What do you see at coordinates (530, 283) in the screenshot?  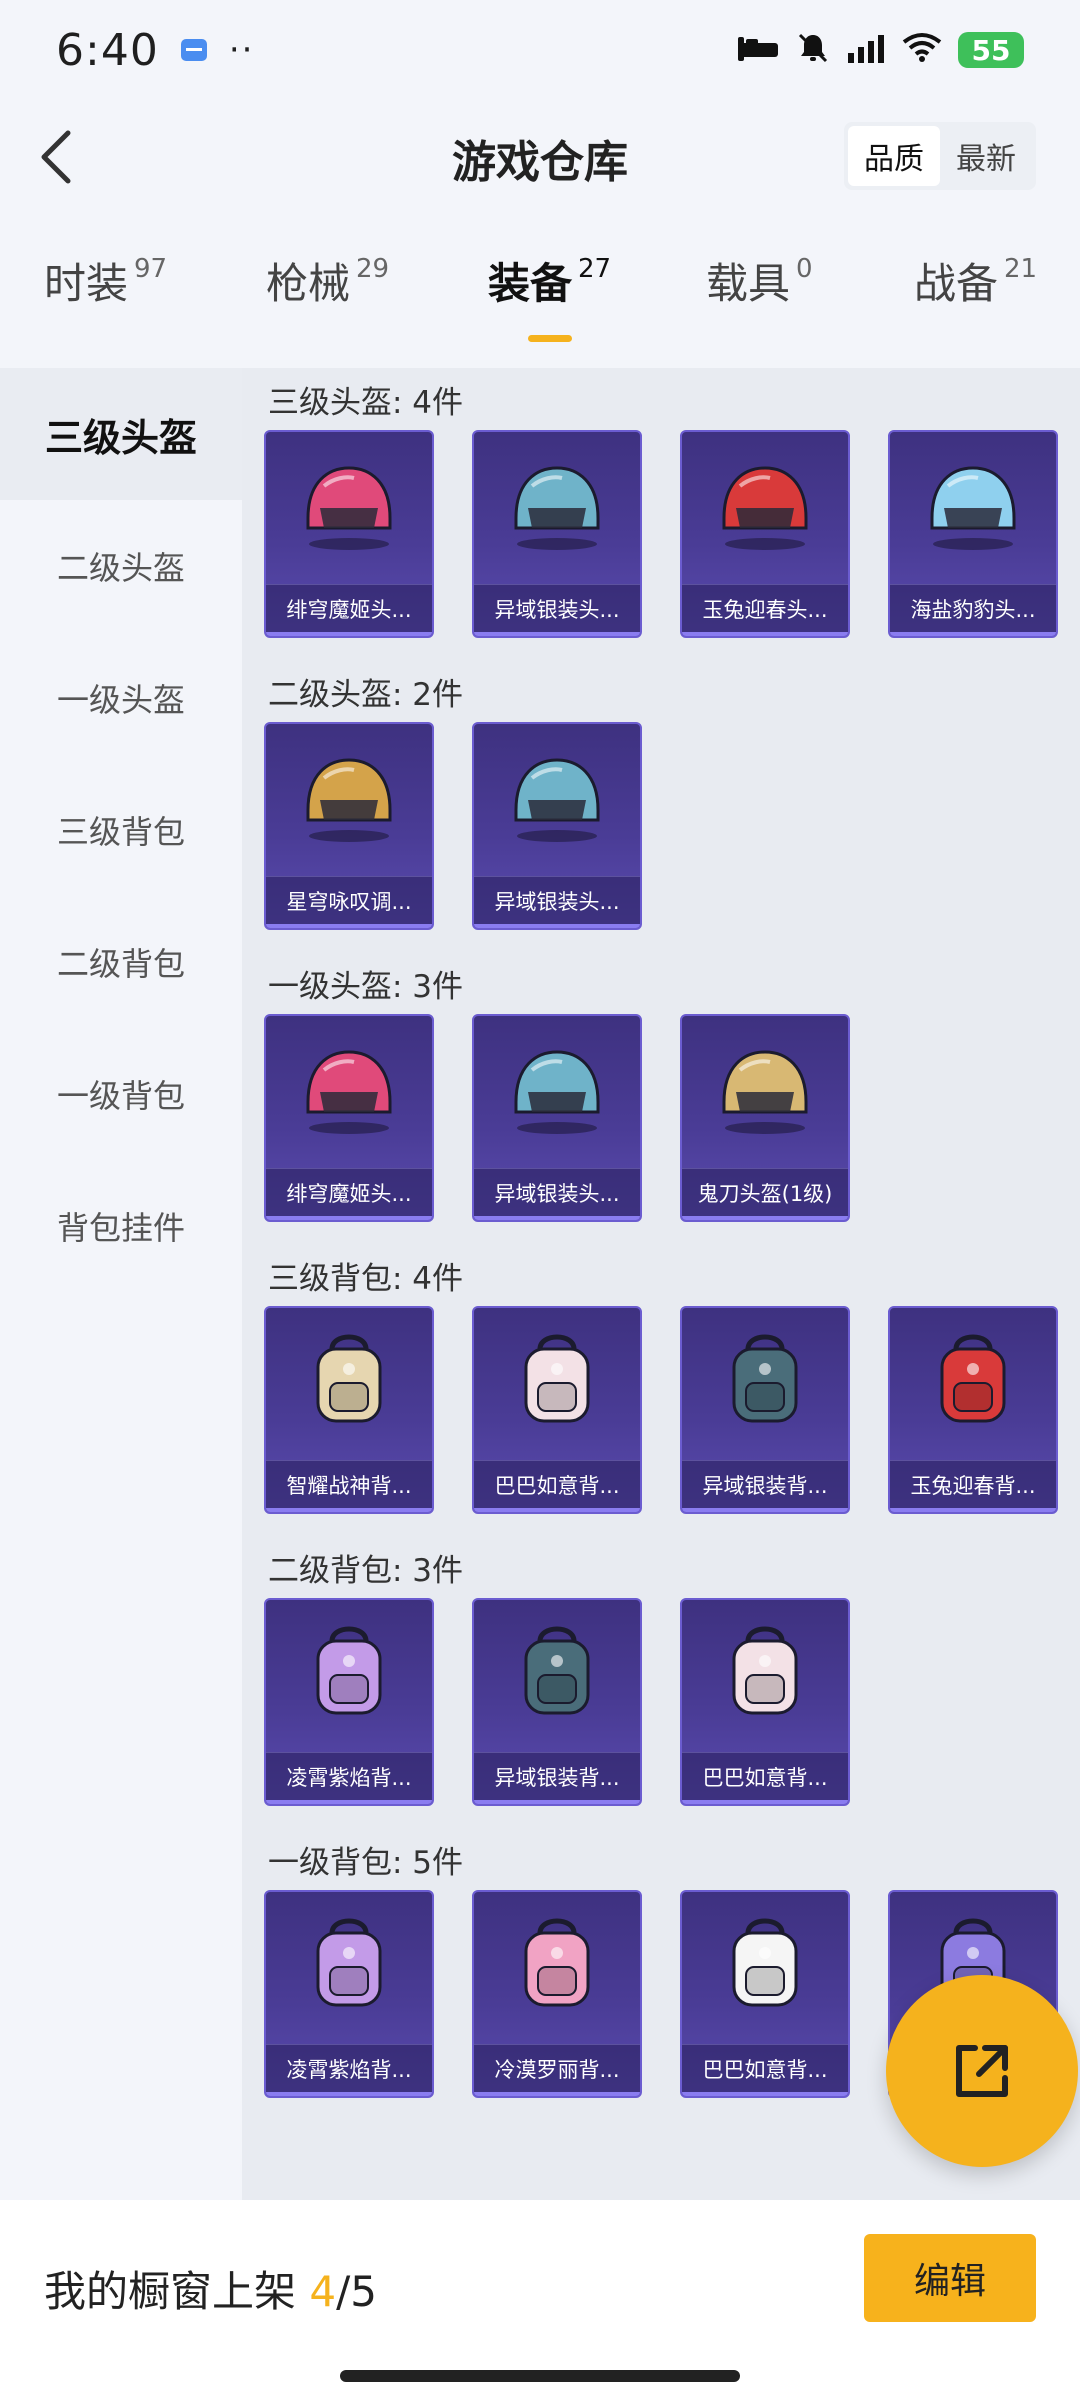 I see `tab-label: 装备` at bounding box center [530, 283].